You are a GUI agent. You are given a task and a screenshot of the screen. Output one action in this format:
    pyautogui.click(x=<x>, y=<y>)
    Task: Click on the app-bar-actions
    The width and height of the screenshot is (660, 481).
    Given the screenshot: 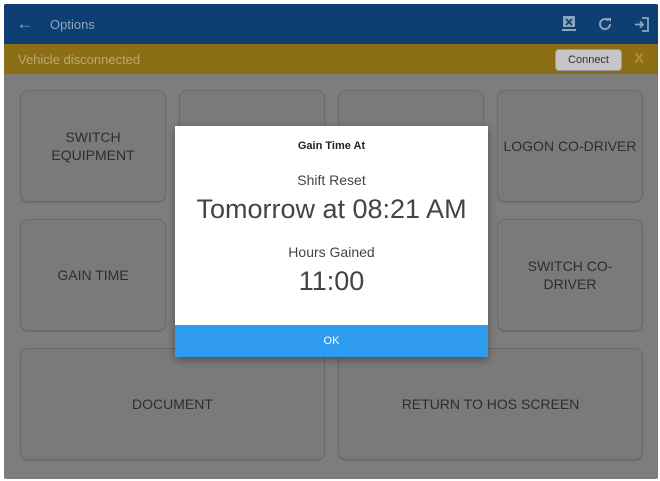 What is the action you would take?
    pyautogui.click(x=605, y=24)
    